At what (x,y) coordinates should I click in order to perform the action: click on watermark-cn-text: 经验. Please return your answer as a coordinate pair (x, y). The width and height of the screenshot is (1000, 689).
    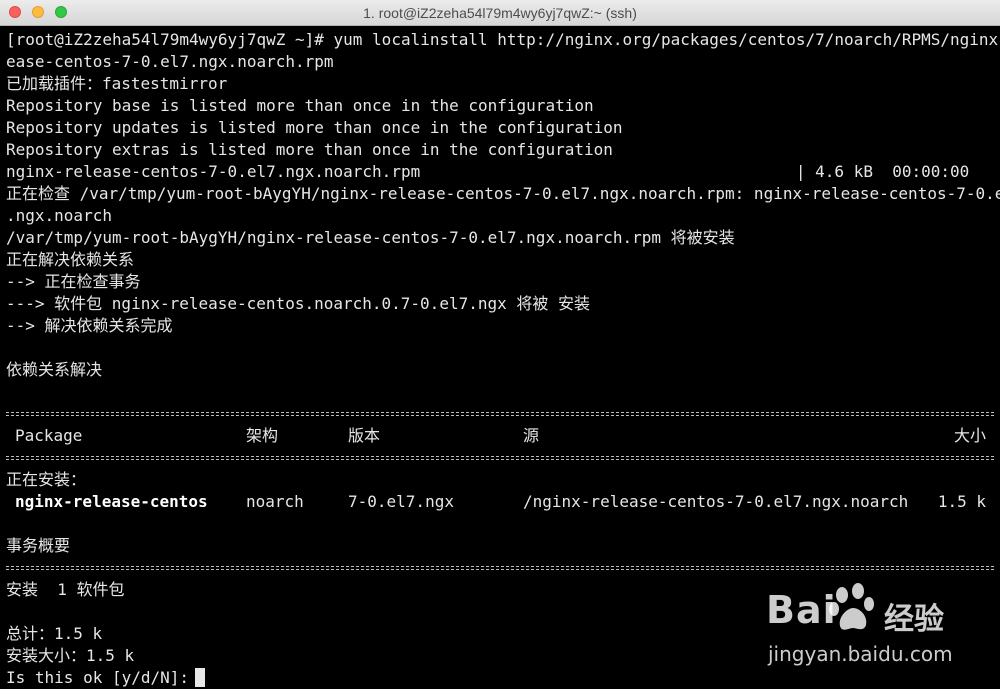
    Looking at the image, I should click on (914, 619).